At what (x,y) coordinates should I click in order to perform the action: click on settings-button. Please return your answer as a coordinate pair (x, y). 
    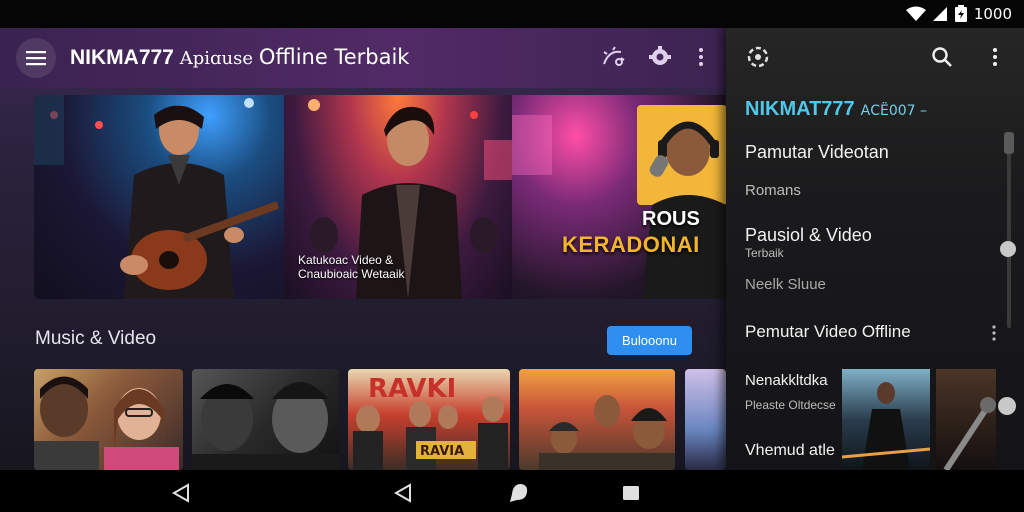
    Looking at the image, I should click on (660, 57).